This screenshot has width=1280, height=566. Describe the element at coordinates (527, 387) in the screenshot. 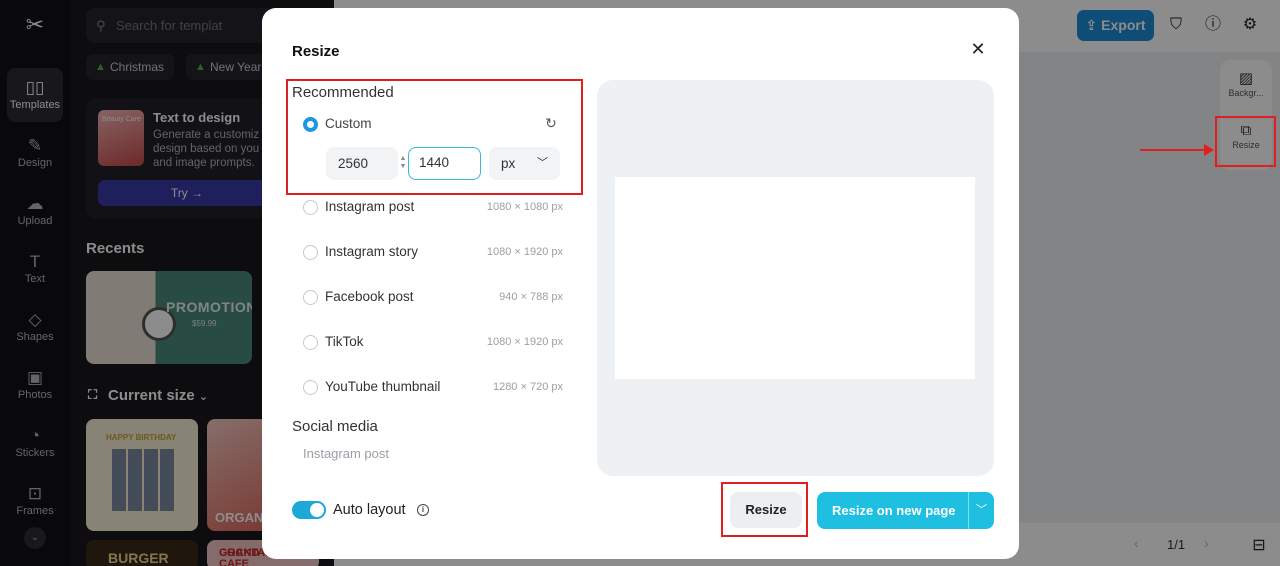

I see `option-size: 1280 × 720 px` at that location.